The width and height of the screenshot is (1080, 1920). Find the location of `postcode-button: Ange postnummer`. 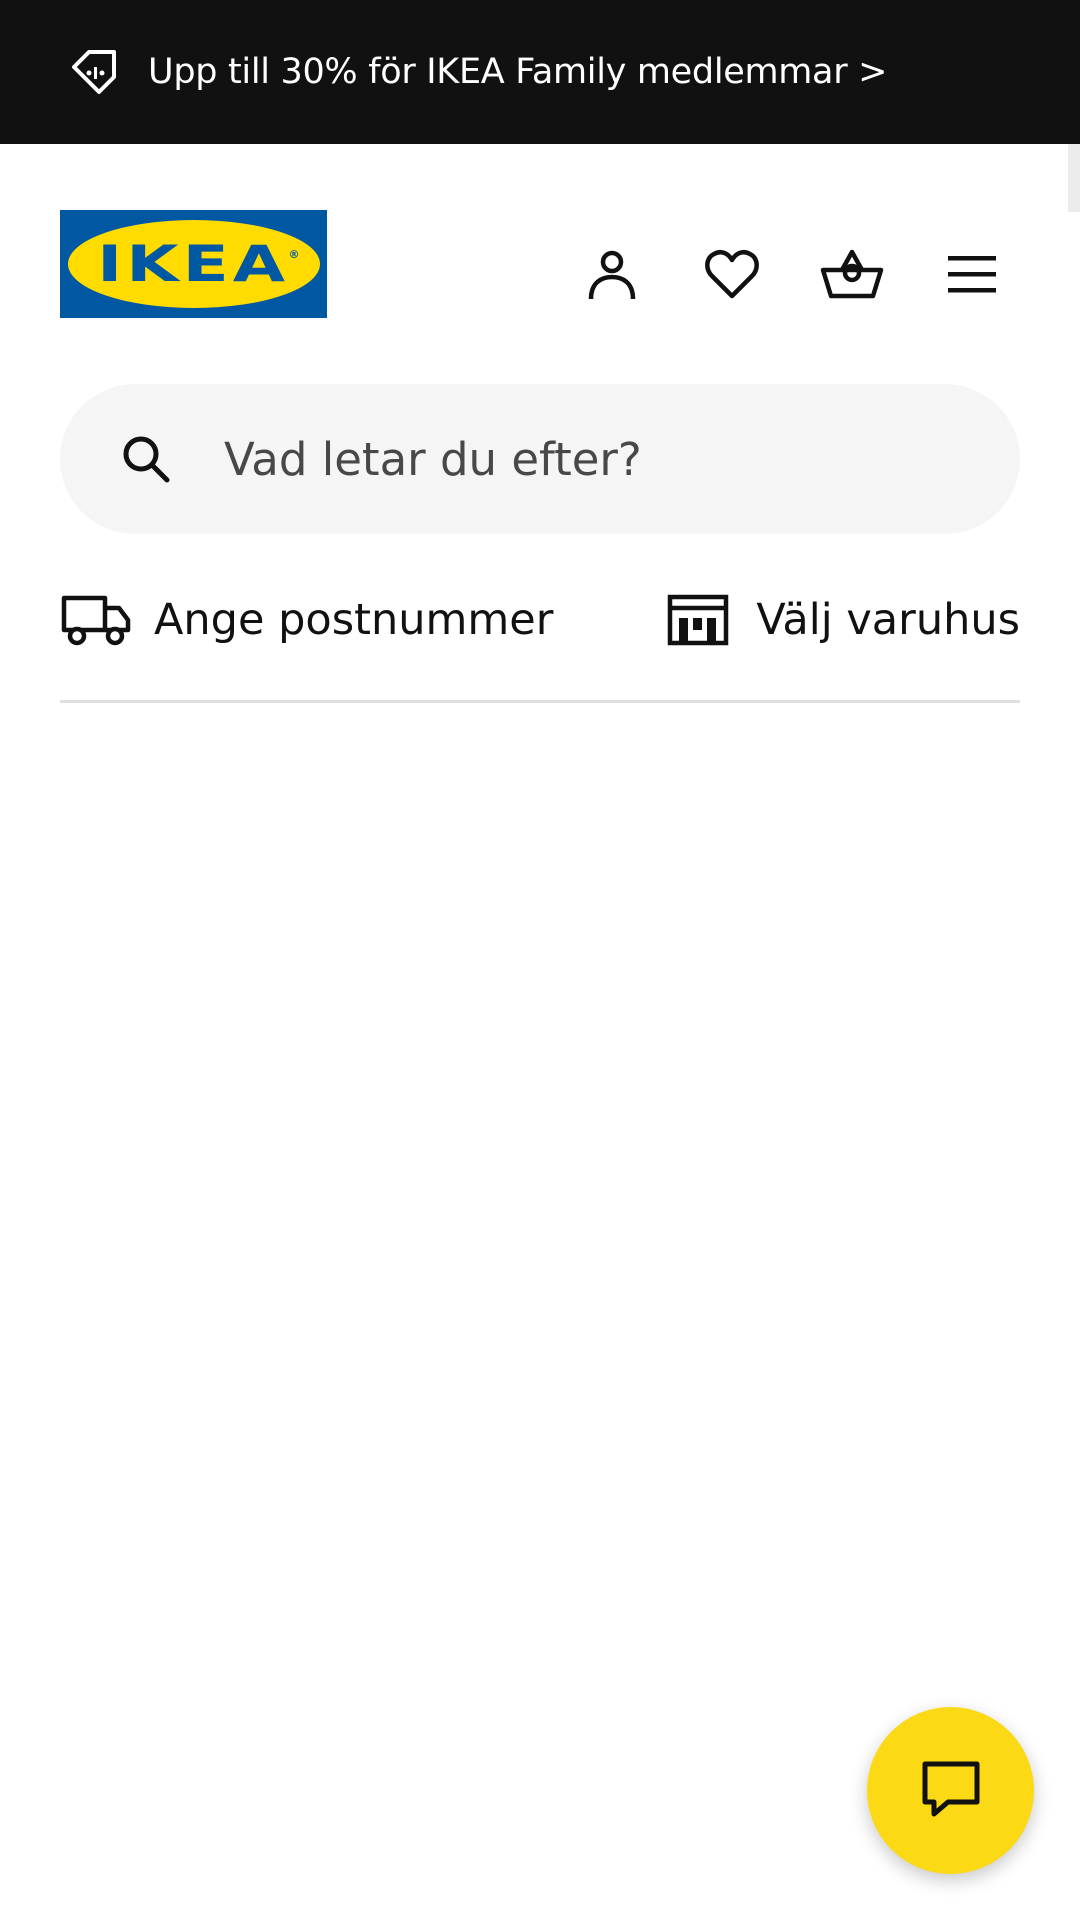

postcode-button: Ange postnummer is located at coordinates (306, 620).